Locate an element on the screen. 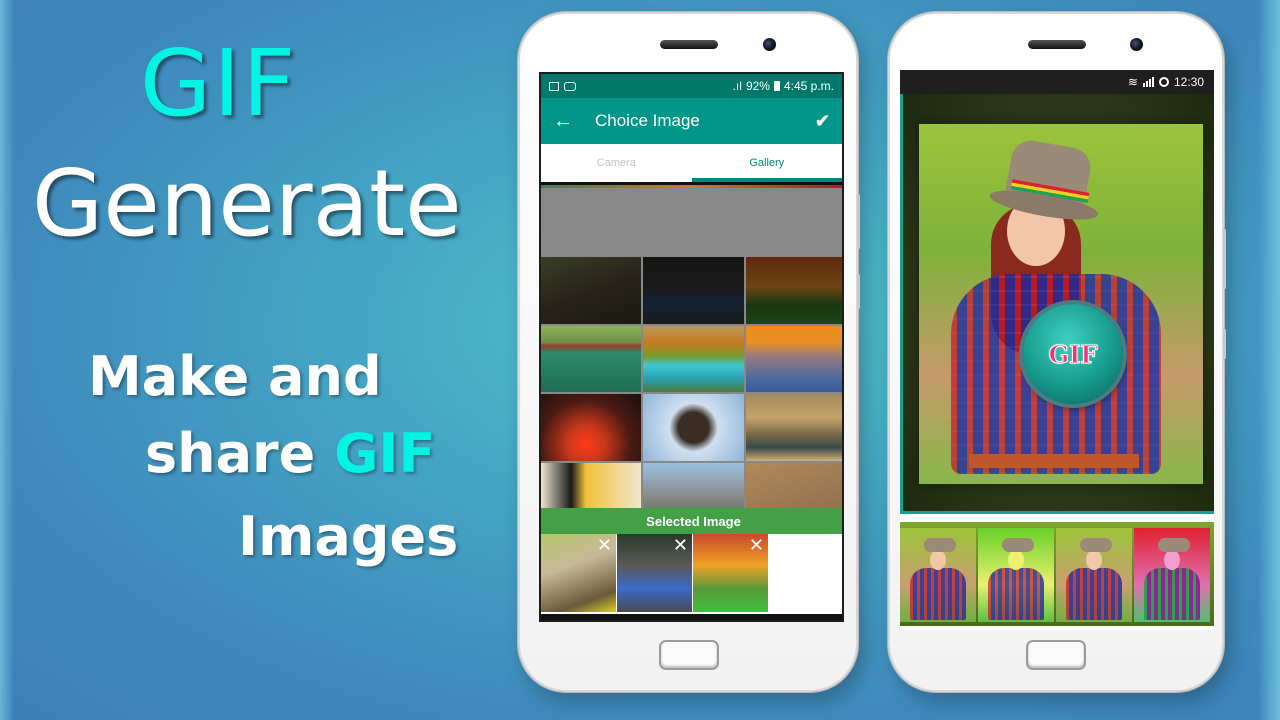  gif-frame-magenta-tint is located at coordinates (1172, 575).